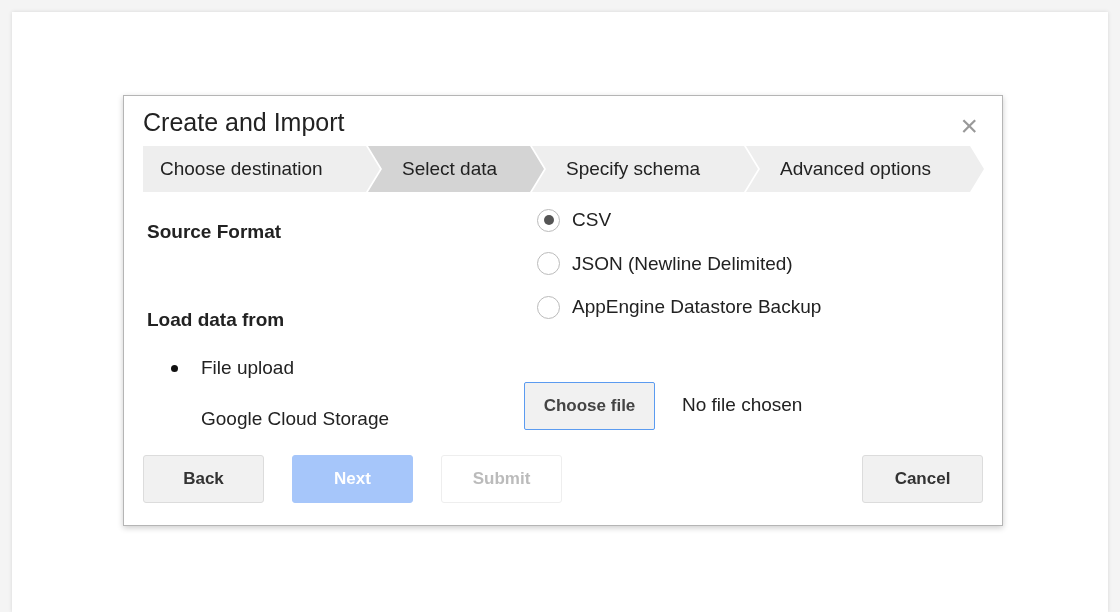  I want to click on bullet-icon, so click(174, 368).